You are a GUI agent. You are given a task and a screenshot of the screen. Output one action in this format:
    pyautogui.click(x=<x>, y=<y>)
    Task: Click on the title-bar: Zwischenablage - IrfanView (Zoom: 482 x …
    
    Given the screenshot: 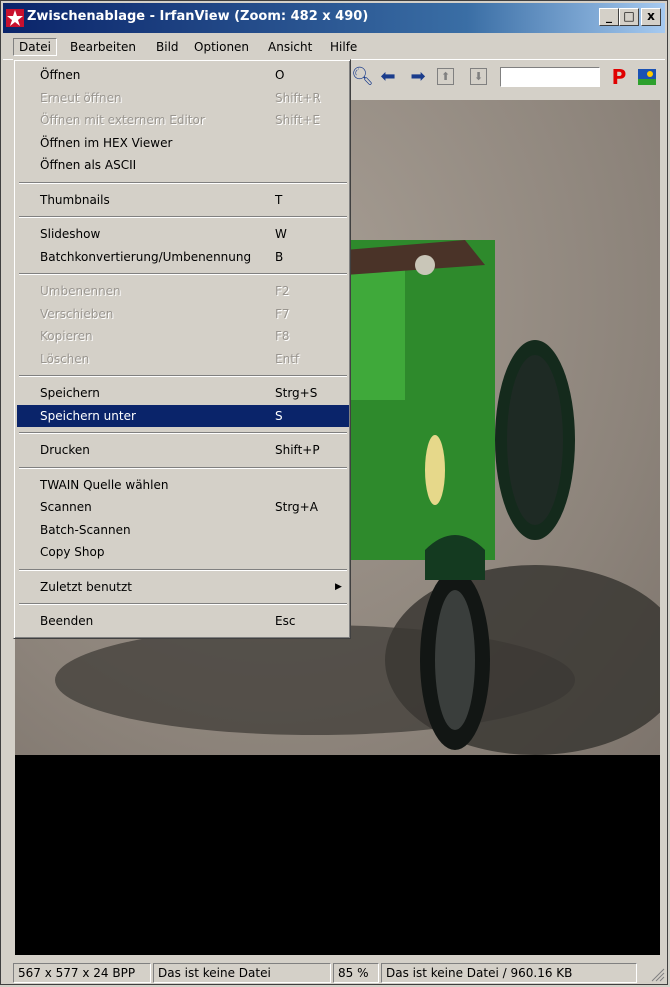 What is the action you would take?
    pyautogui.click(x=334, y=18)
    